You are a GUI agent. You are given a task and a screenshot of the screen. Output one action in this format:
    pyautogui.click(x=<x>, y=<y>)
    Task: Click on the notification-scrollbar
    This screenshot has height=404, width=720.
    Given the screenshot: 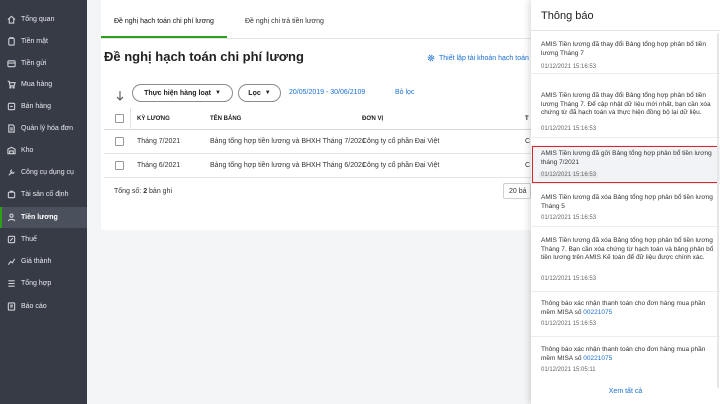 What is the action you would take?
    pyautogui.click(x=718, y=210)
    